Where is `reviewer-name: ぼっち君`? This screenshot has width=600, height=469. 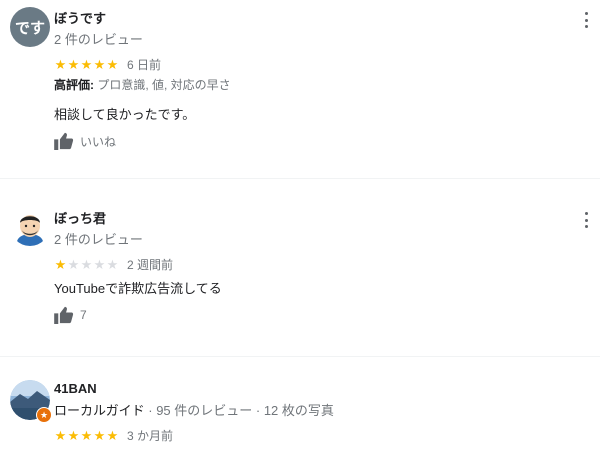
reviewer-name: ぼっち君 is located at coordinates (80, 217).